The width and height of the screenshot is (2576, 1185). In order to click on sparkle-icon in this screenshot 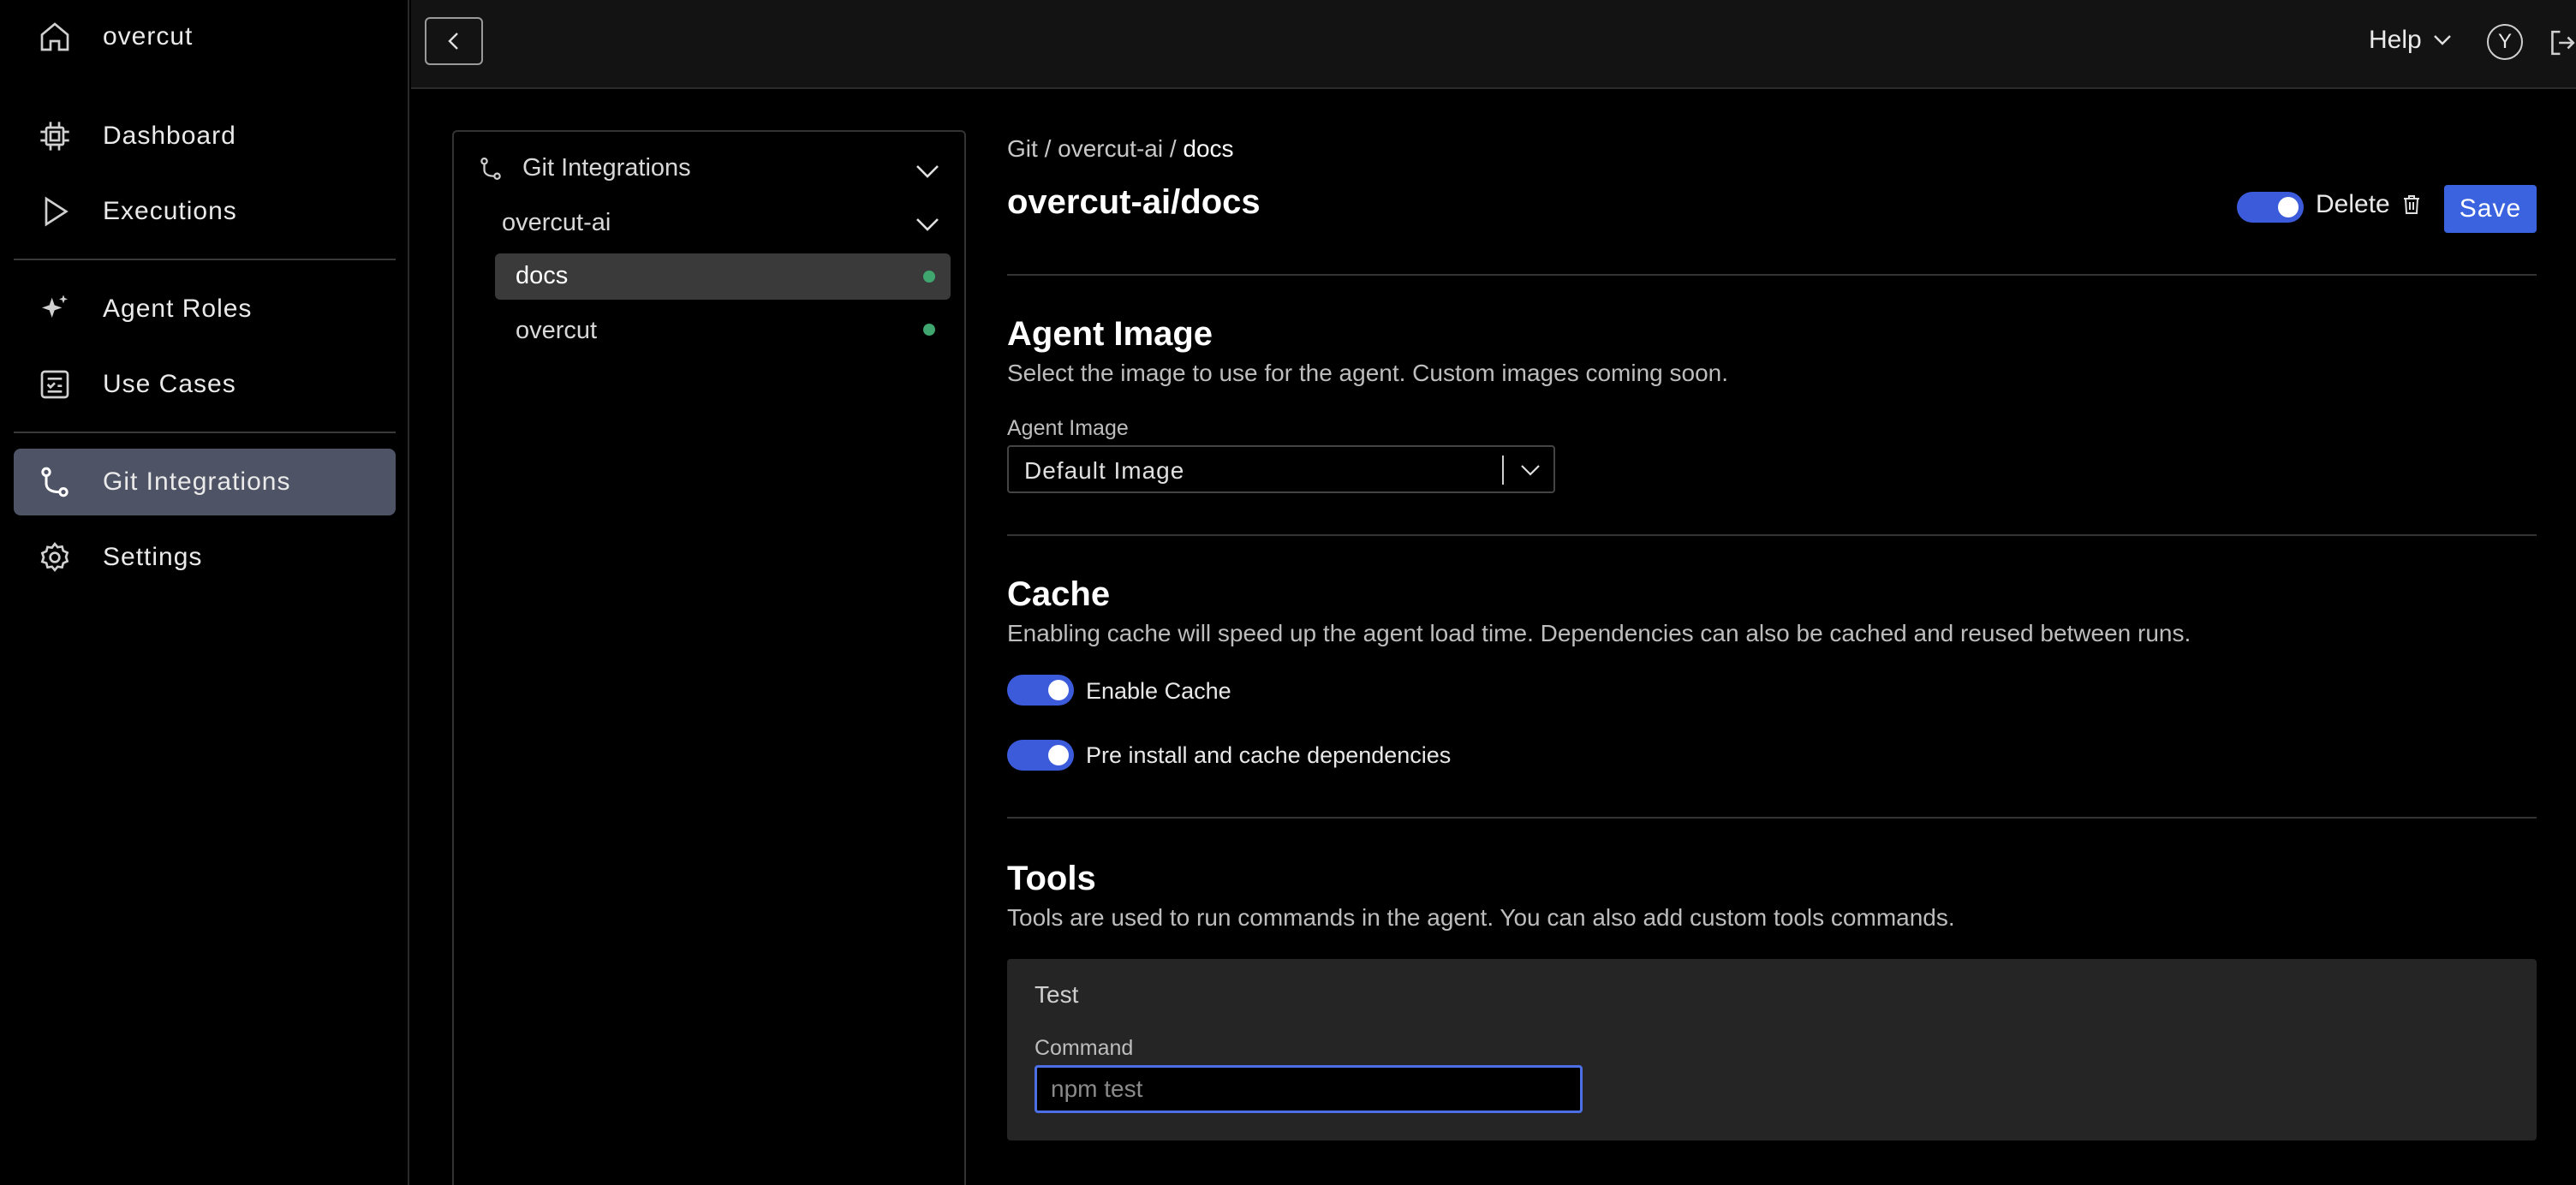, I will do `click(55, 307)`.